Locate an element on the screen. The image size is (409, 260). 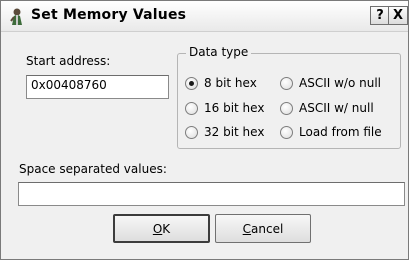
ok-label-rest: K is located at coordinates (166, 228).